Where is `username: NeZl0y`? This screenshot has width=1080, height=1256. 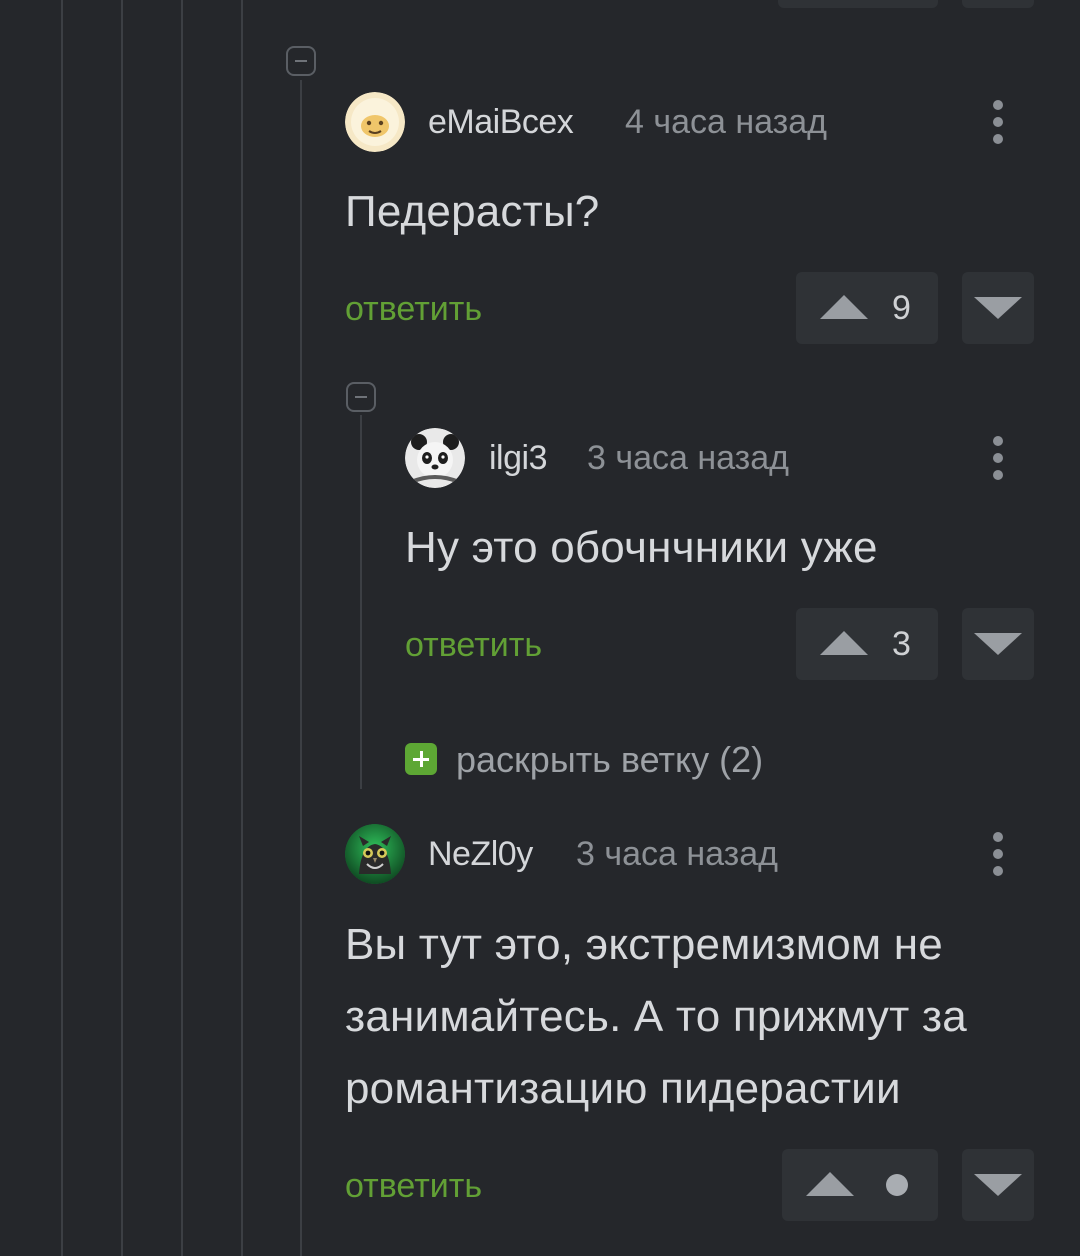 username: NeZl0y is located at coordinates (480, 854).